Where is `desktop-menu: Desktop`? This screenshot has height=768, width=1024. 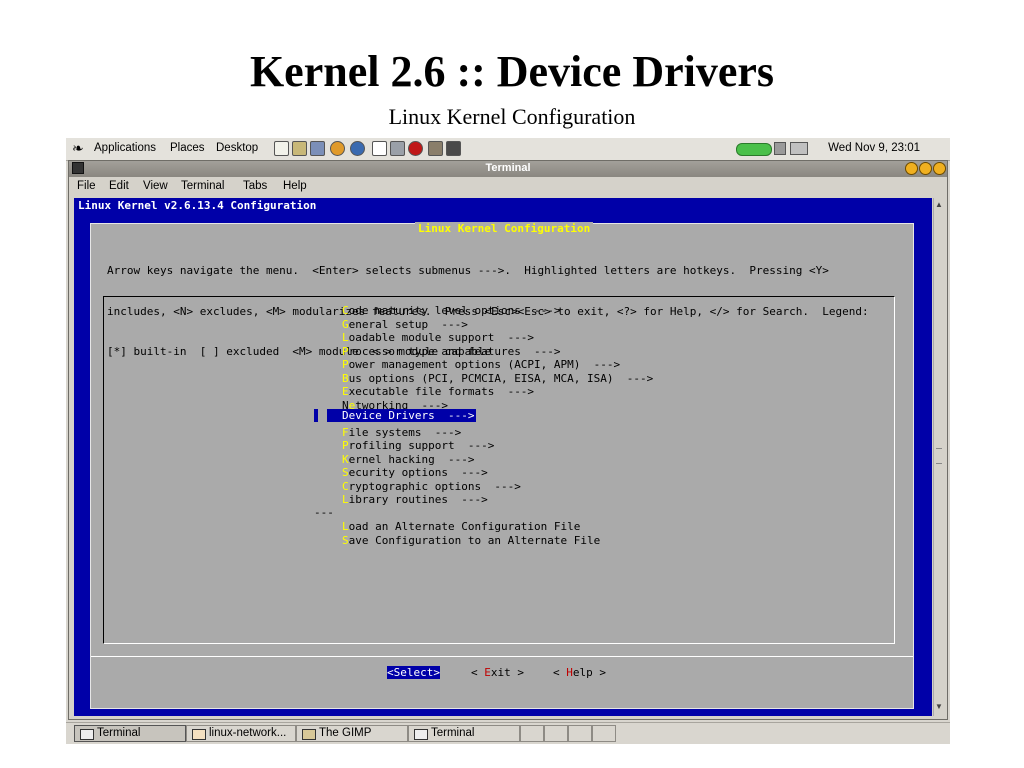
desktop-menu: Desktop is located at coordinates (237, 148).